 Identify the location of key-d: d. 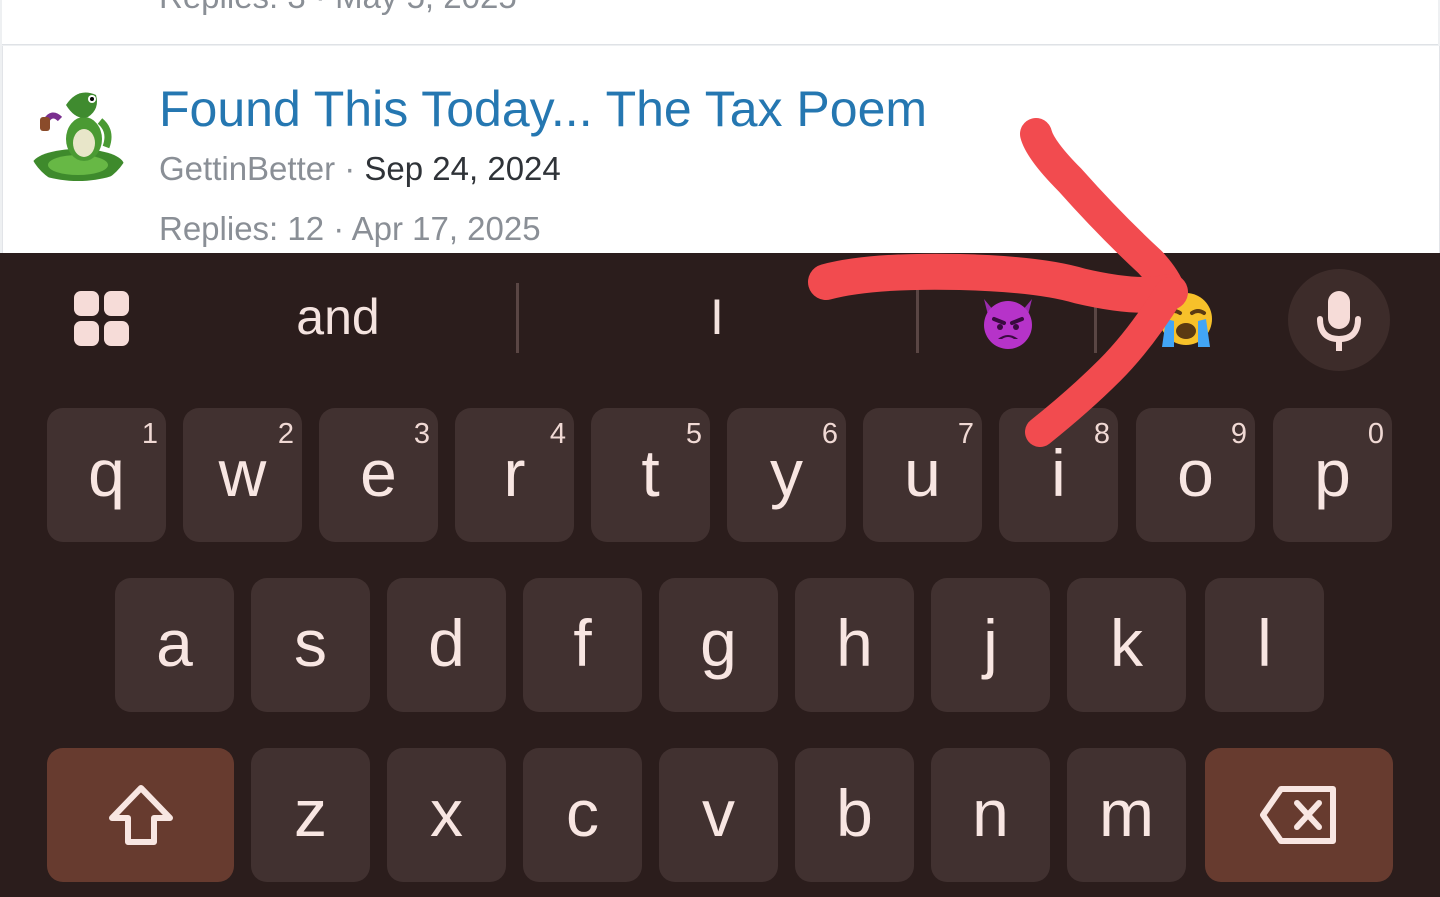
(446, 645).